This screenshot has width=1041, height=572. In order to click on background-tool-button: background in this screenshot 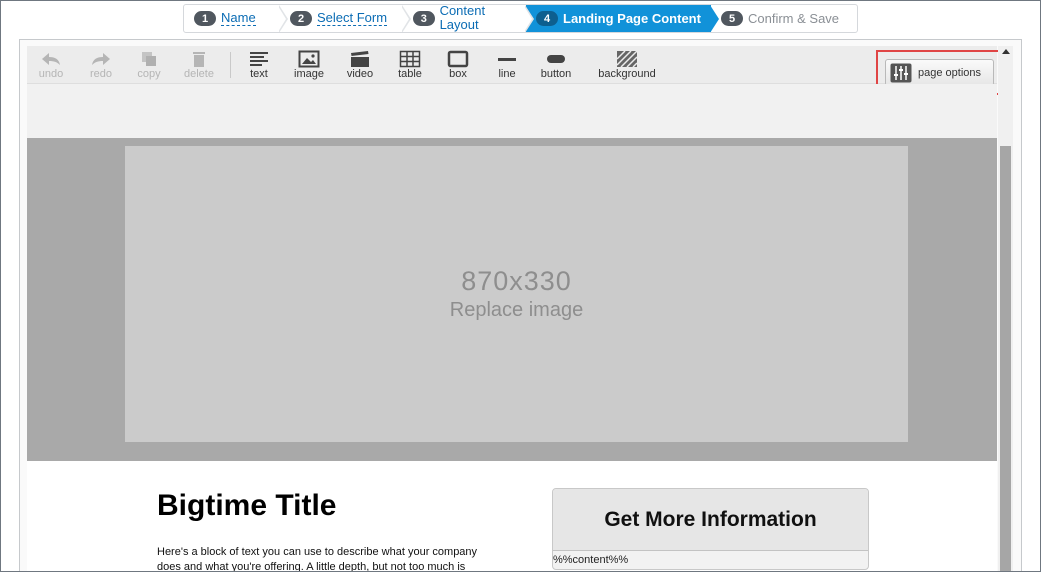, I will do `click(627, 66)`.